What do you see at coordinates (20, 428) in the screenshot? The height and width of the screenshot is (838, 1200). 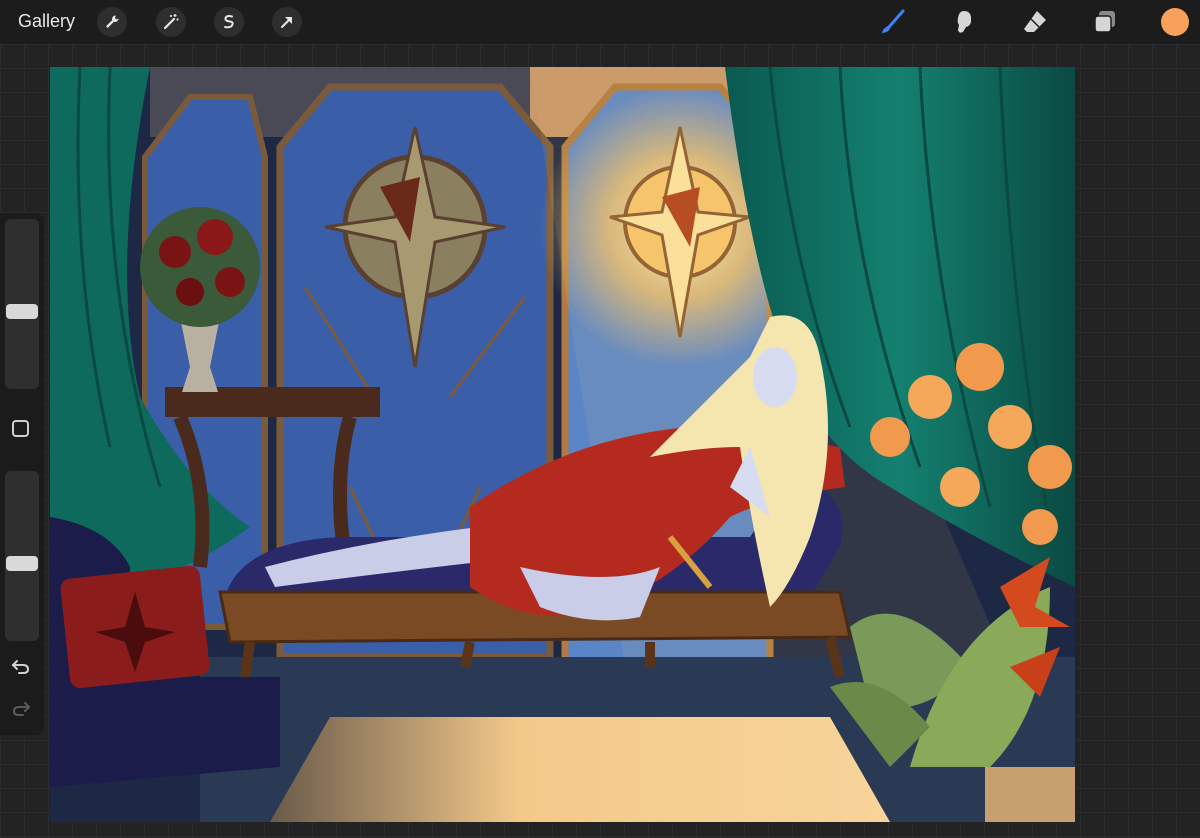 I see `modify-button-icon` at bounding box center [20, 428].